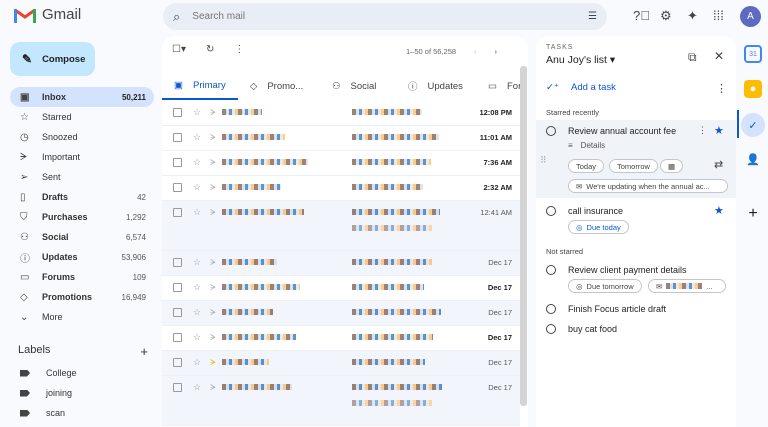  I want to click on sidebar-item-sent: ➢ Sent, so click(82, 177).